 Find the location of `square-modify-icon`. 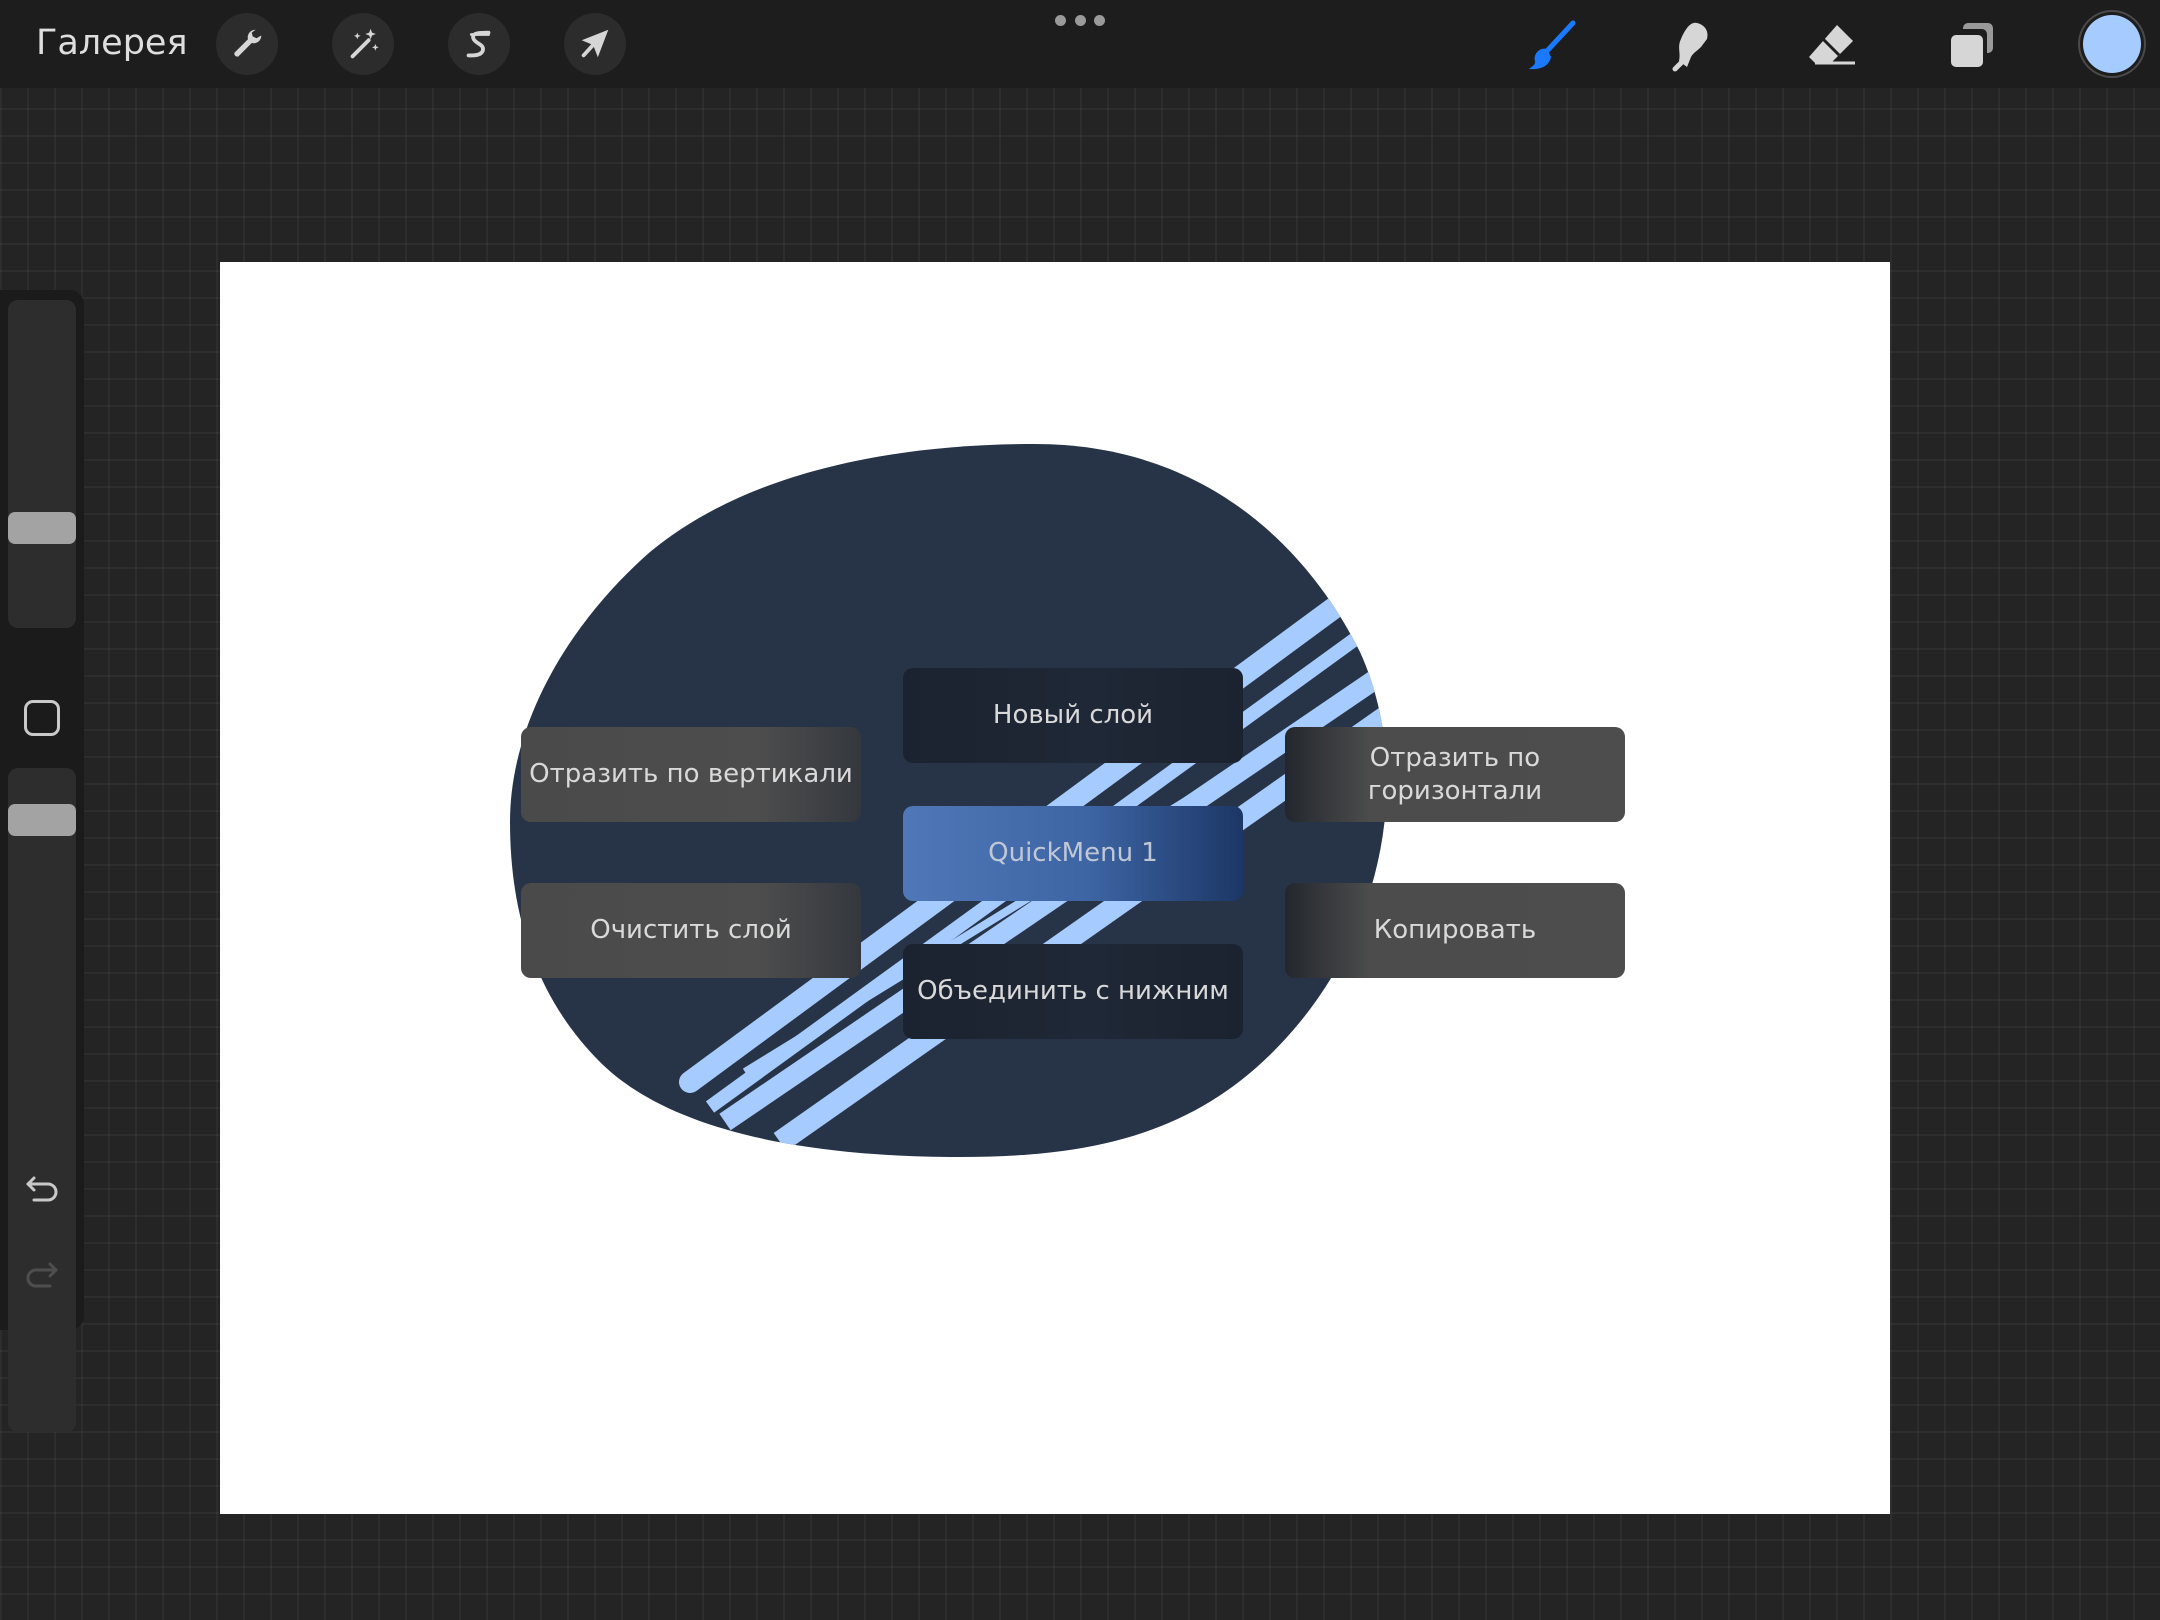

square-modify-icon is located at coordinates (42, 718).